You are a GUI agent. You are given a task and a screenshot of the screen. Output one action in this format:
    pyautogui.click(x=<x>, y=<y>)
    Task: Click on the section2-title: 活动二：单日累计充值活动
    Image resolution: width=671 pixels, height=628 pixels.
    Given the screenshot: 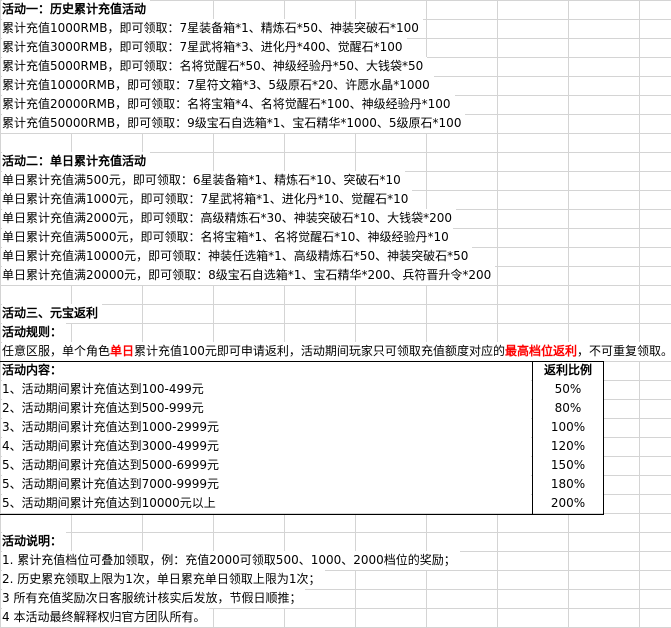 What is the action you would take?
    pyautogui.click(x=76, y=161)
    